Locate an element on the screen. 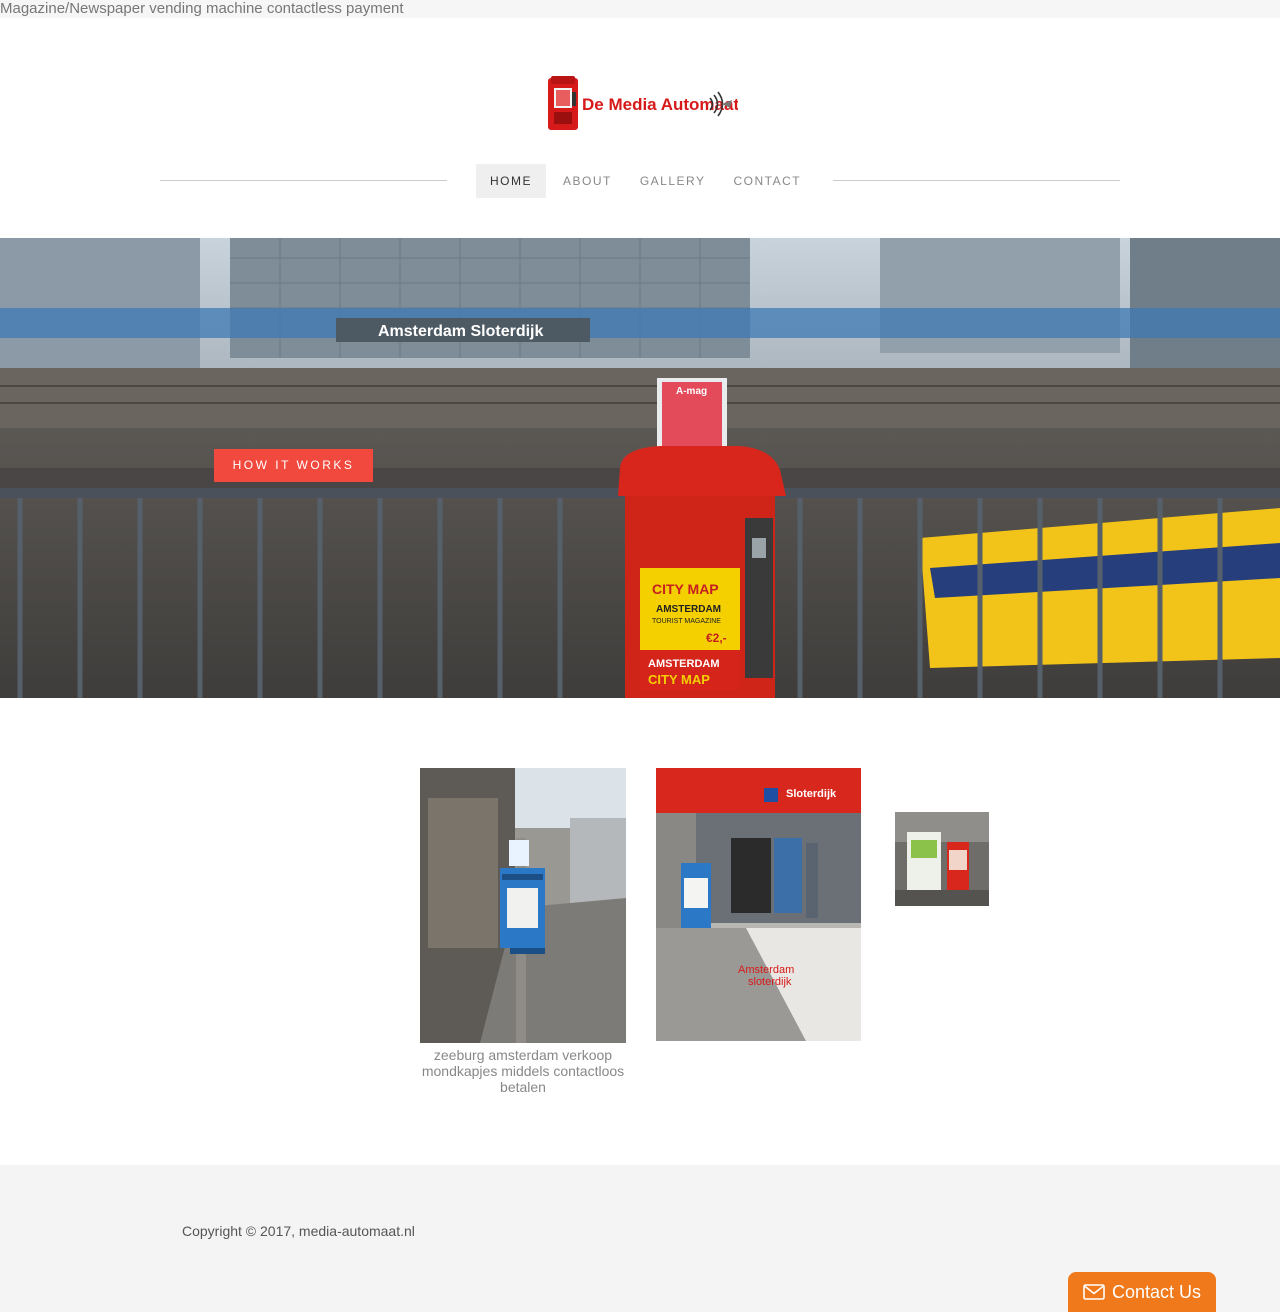  contact-us-button: Contact Us is located at coordinates (1142, 1292).